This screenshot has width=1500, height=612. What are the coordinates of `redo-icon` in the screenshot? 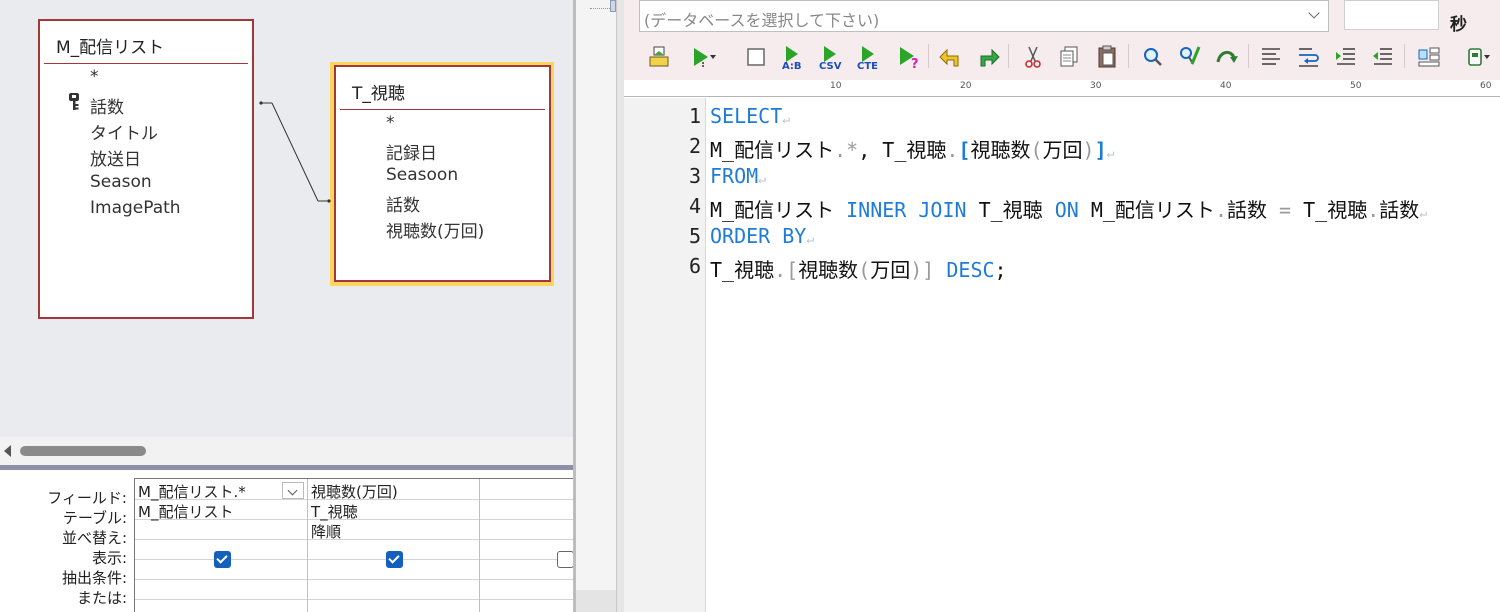 It's located at (988, 57).